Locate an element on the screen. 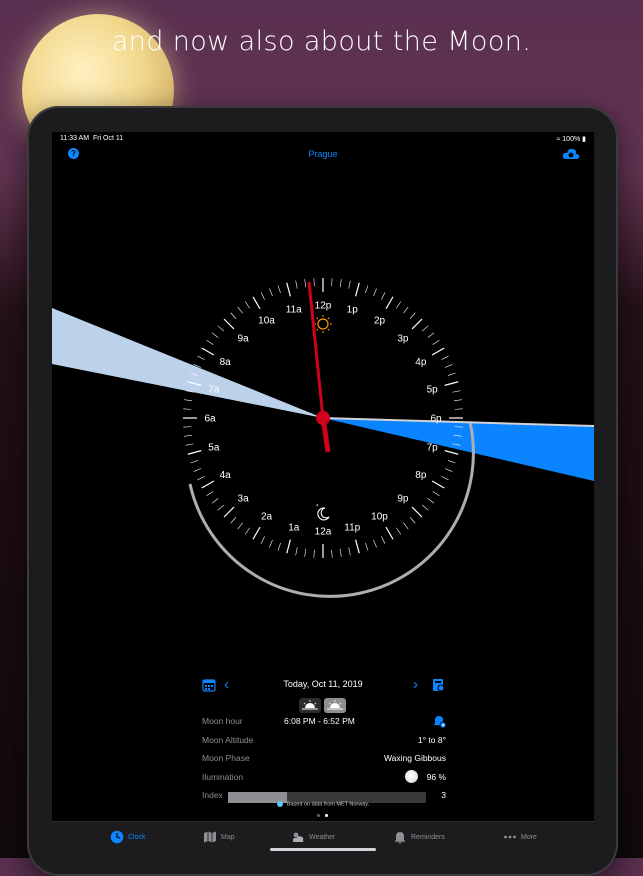 The image size is (643, 876). hour-label: 2p is located at coordinates (380, 321).